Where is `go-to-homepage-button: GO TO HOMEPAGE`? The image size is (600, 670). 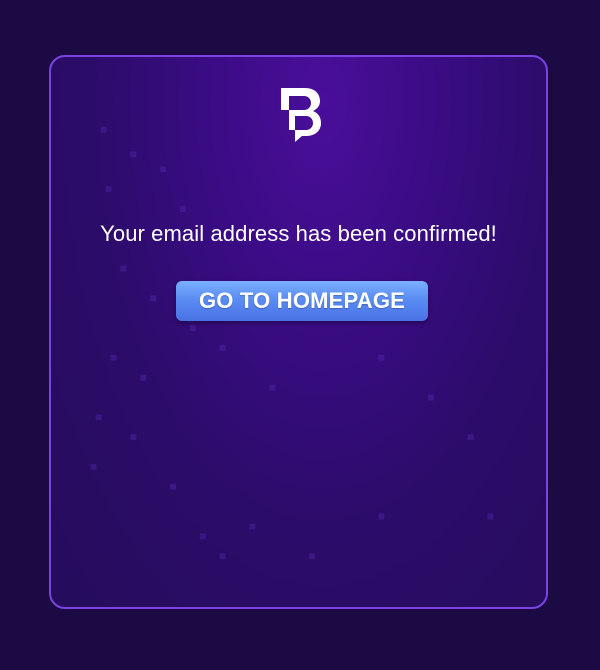
go-to-homepage-button: GO TO HOMEPAGE is located at coordinates (302, 301).